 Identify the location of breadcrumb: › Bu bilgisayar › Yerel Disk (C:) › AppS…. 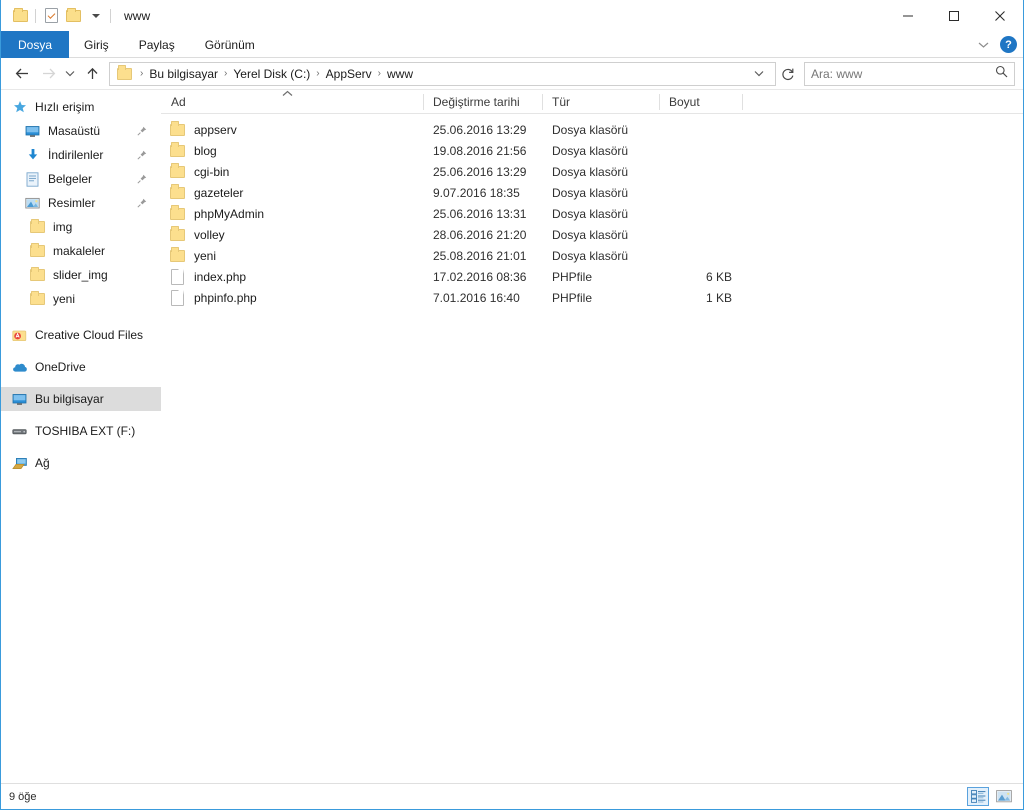
(442, 73).